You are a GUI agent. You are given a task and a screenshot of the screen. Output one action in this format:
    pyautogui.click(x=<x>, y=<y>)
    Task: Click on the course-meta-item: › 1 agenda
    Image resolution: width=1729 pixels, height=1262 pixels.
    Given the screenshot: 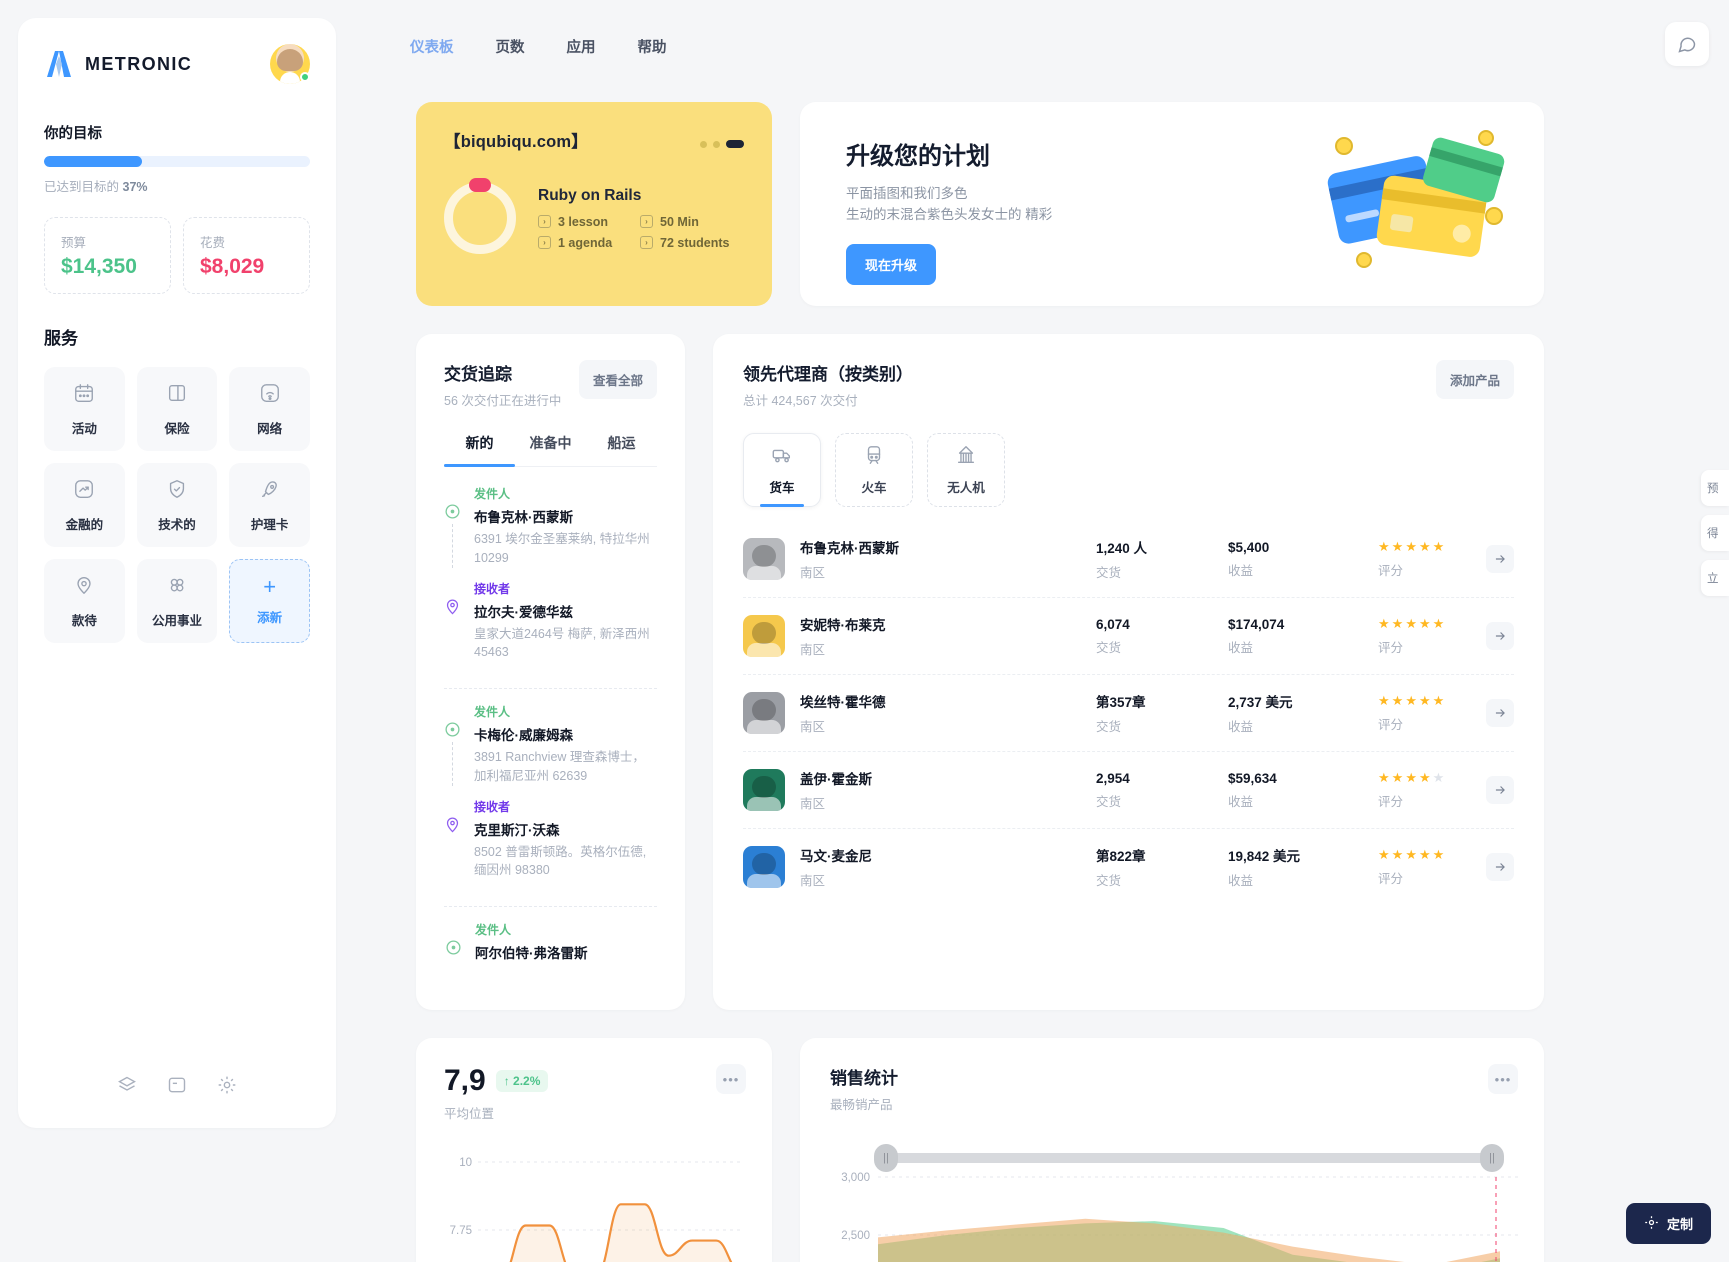 What is the action you would take?
    pyautogui.click(x=589, y=243)
    